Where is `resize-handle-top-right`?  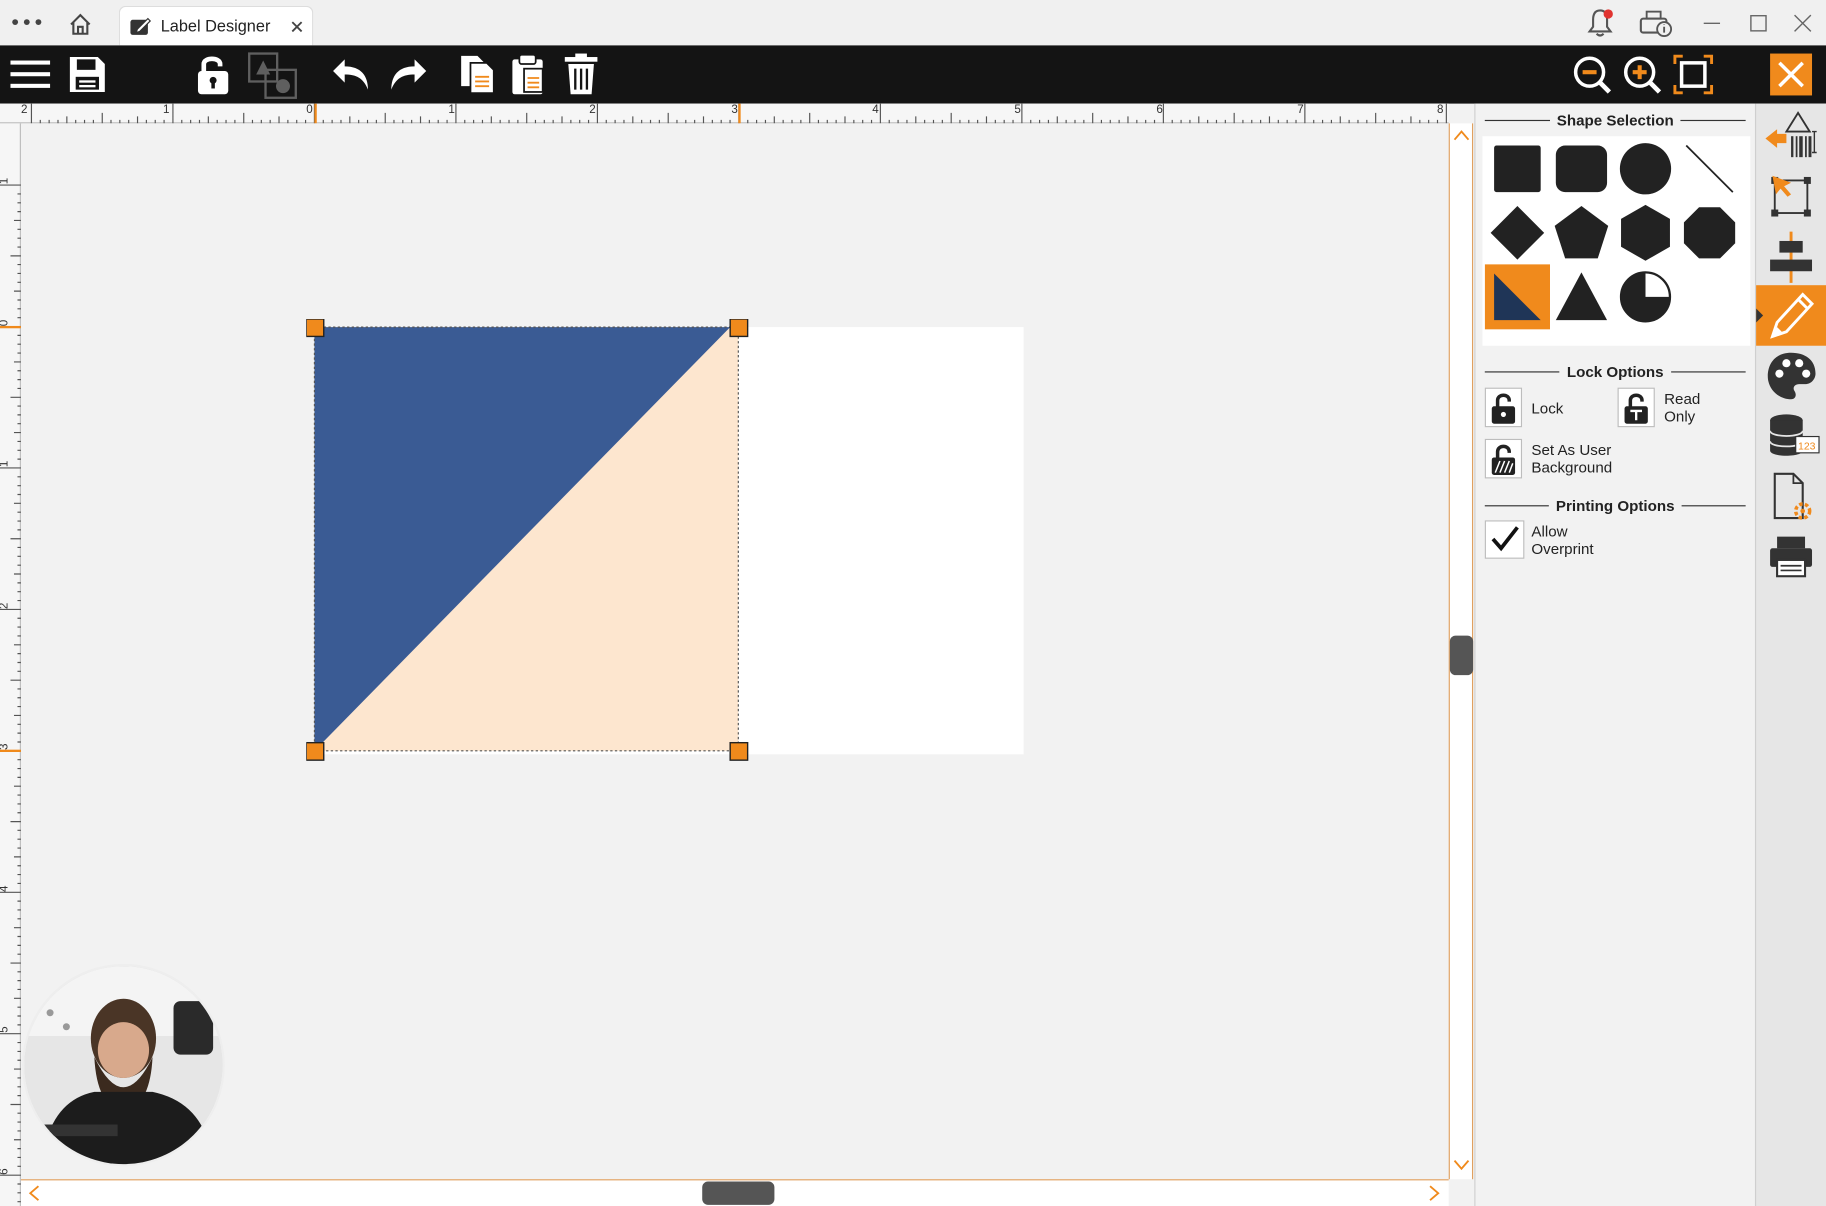 resize-handle-top-right is located at coordinates (739, 328).